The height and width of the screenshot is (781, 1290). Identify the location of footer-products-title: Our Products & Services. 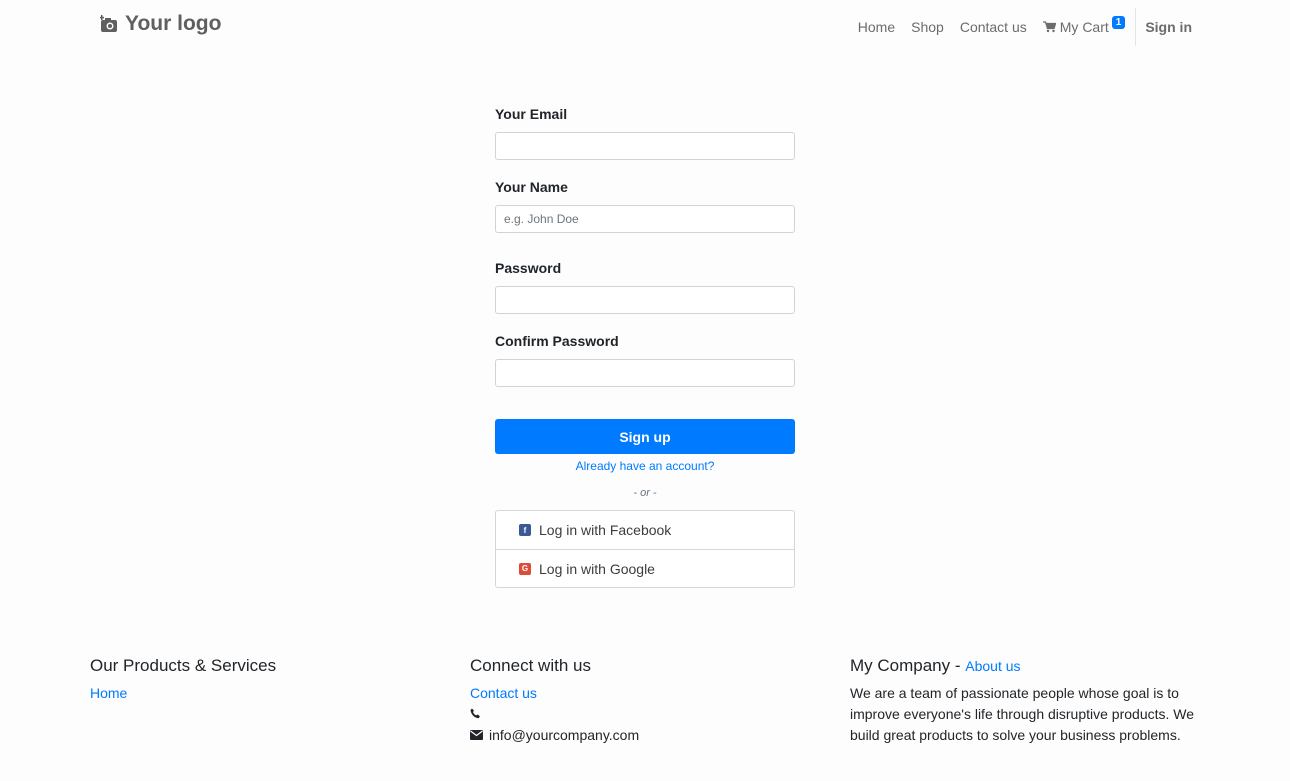
(183, 665).